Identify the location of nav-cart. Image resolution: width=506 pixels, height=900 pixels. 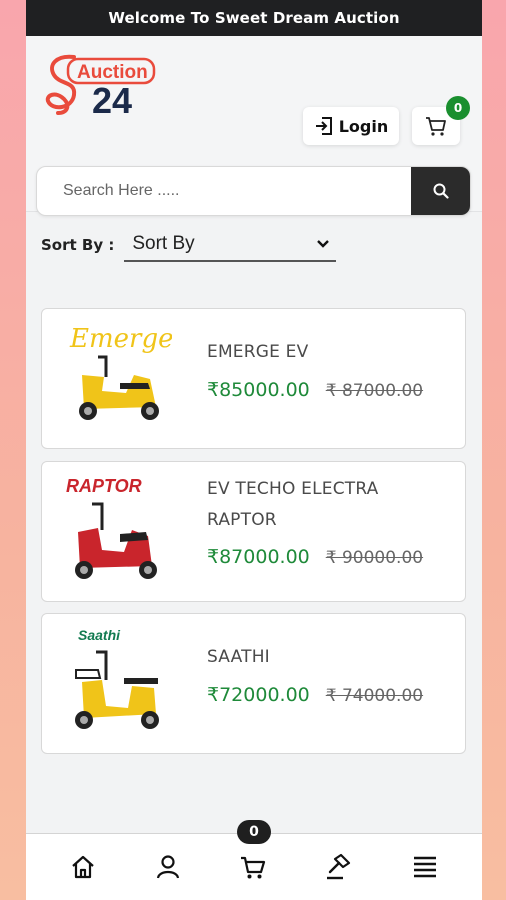
(253, 867).